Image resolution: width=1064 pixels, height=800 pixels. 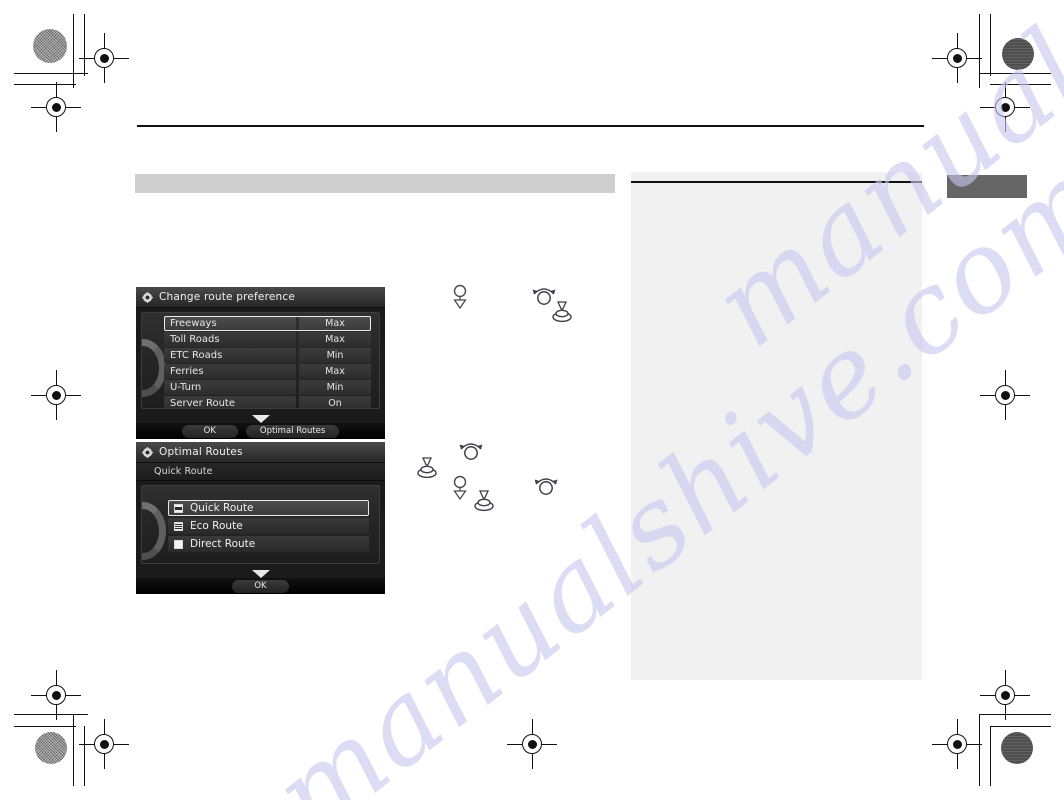 What do you see at coordinates (260, 452) in the screenshot?
I see `nav-screen-titlebar: Optimal Routes` at bounding box center [260, 452].